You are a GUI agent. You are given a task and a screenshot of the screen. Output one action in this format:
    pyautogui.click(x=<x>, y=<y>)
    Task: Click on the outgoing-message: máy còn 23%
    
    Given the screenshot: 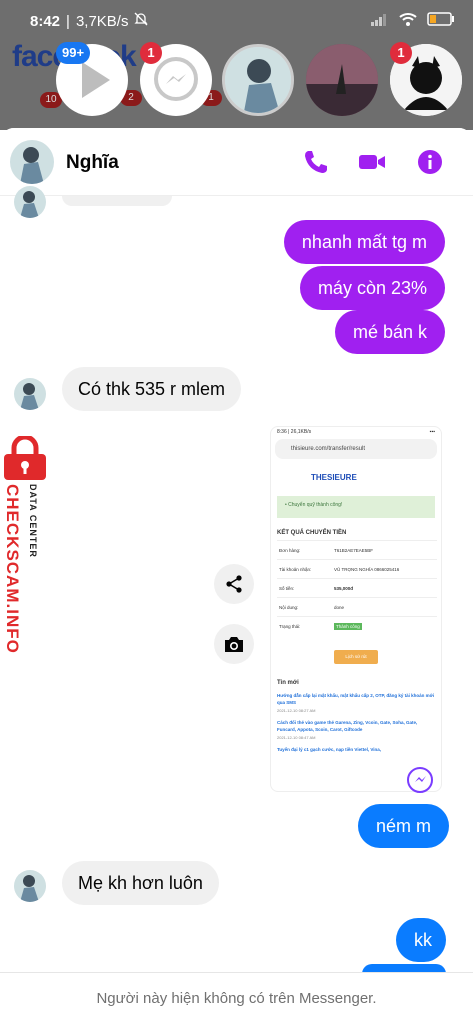 What is the action you would take?
    pyautogui.click(x=372, y=288)
    